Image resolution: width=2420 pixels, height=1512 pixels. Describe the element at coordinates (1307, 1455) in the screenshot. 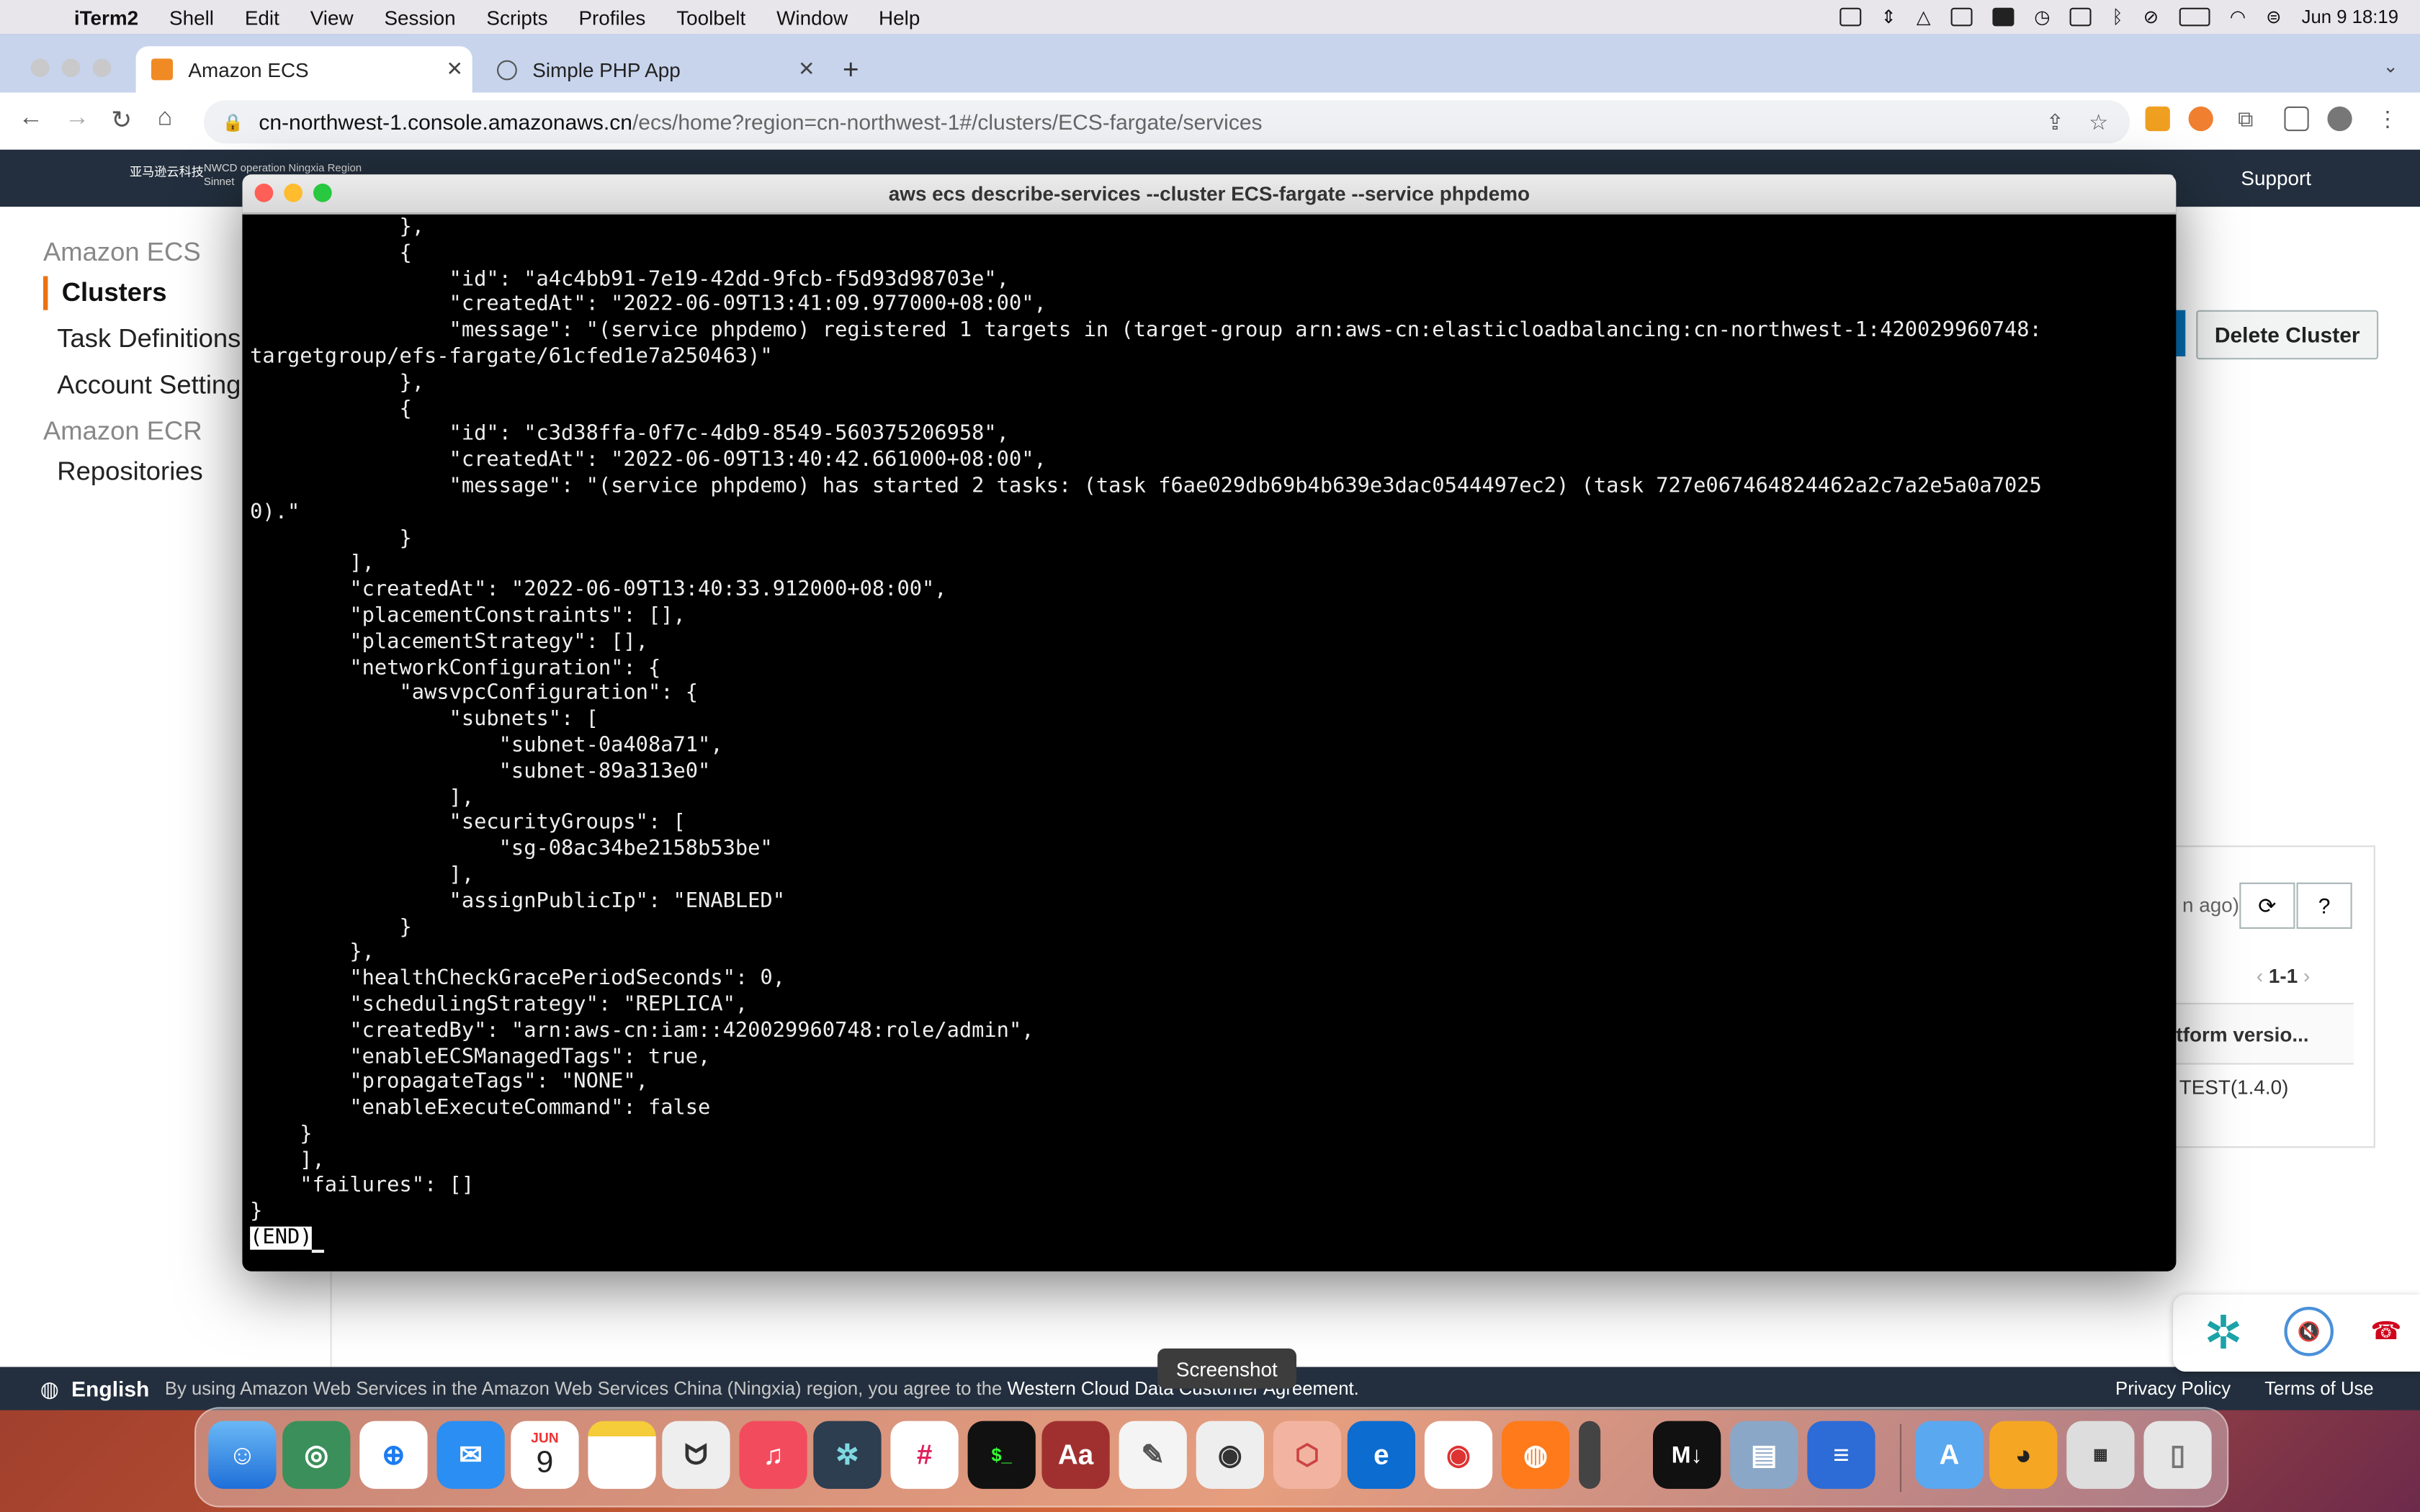

I see `box-app-icon: ⬡` at that location.